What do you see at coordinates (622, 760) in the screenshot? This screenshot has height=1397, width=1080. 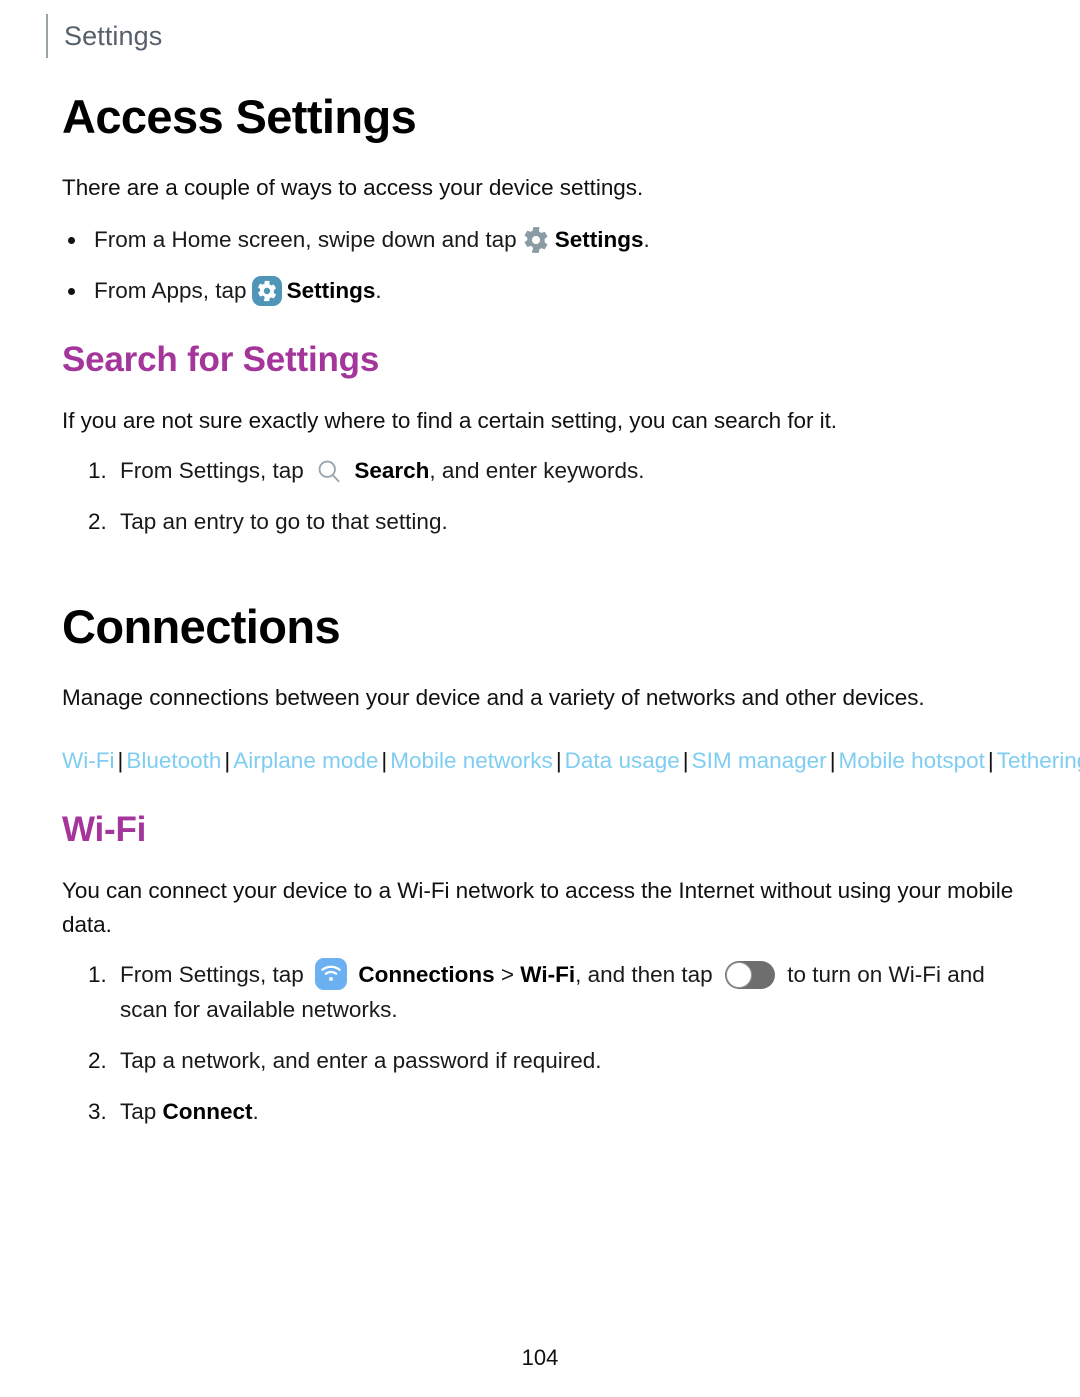 I see `connections-link: Data usage` at bounding box center [622, 760].